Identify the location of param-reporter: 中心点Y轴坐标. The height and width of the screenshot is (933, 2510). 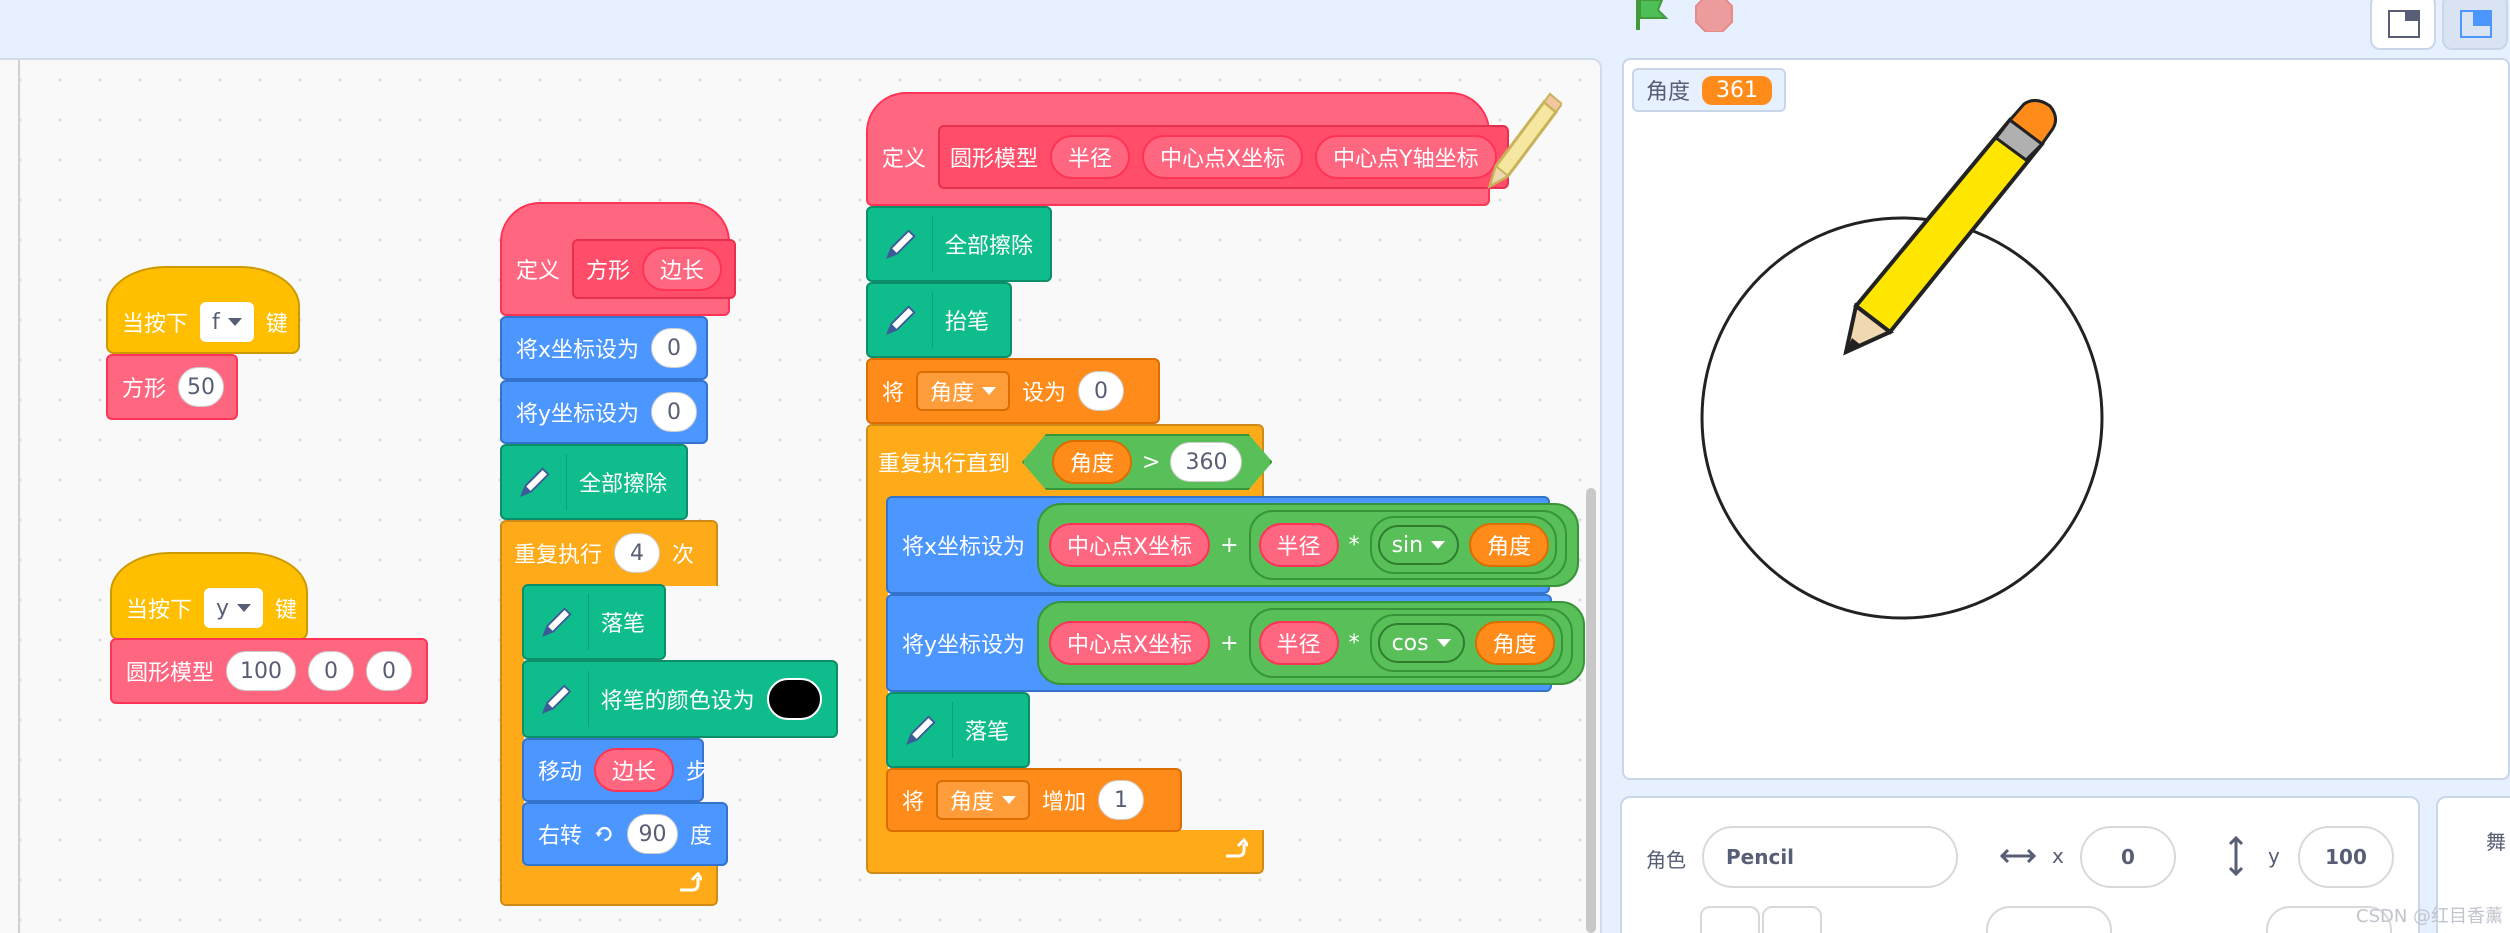
(1406, 157).